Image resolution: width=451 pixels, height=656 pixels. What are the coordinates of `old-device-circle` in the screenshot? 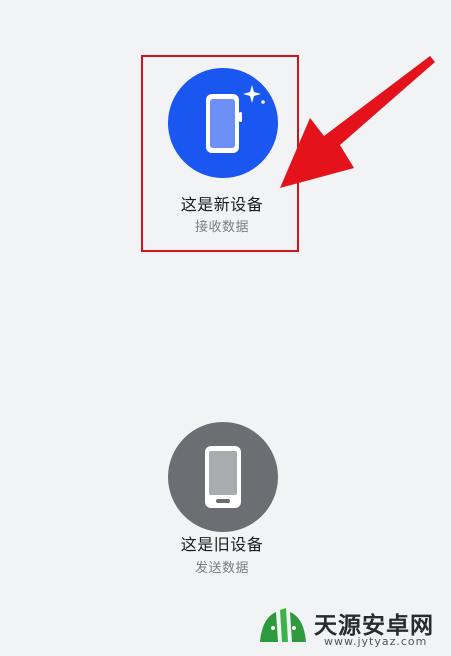 It's located at (223, 477).